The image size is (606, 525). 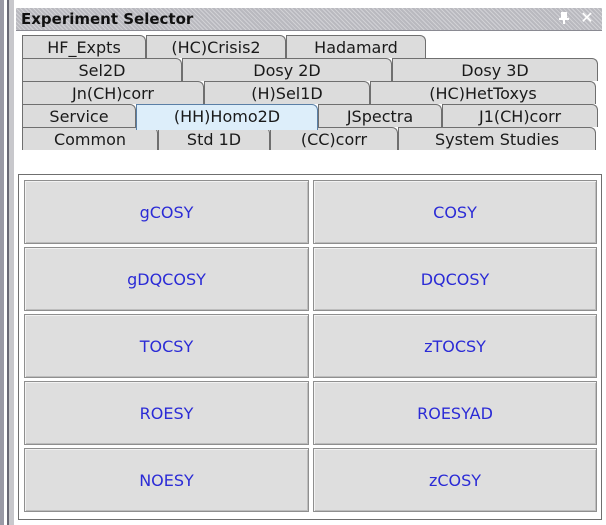 I want to click on tab-dosy-2d: Dosy 2D, so click(x=287, y=69).